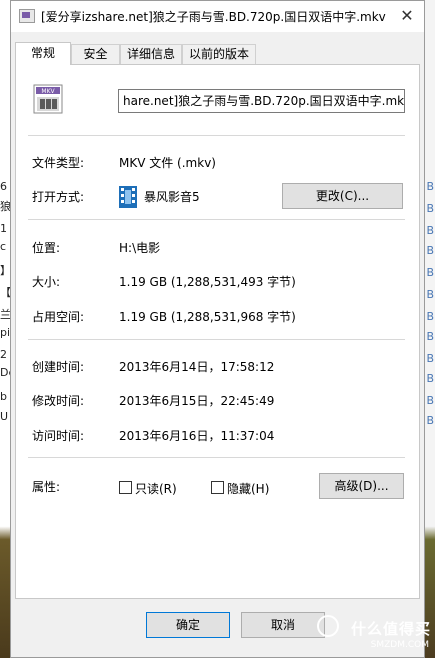  Describe the element at coordinates (58, 317) in the screenshot. I see `size-on-disk-label: 占用空间:` at that location.